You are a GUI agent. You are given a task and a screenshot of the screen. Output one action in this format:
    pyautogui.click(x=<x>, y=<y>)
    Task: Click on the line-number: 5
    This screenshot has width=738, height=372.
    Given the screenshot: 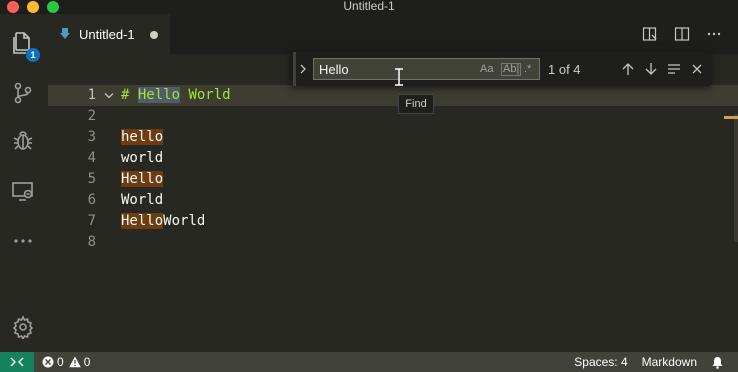 What is the action you would take?
    pyautogui.click(x=91, y=179)
    